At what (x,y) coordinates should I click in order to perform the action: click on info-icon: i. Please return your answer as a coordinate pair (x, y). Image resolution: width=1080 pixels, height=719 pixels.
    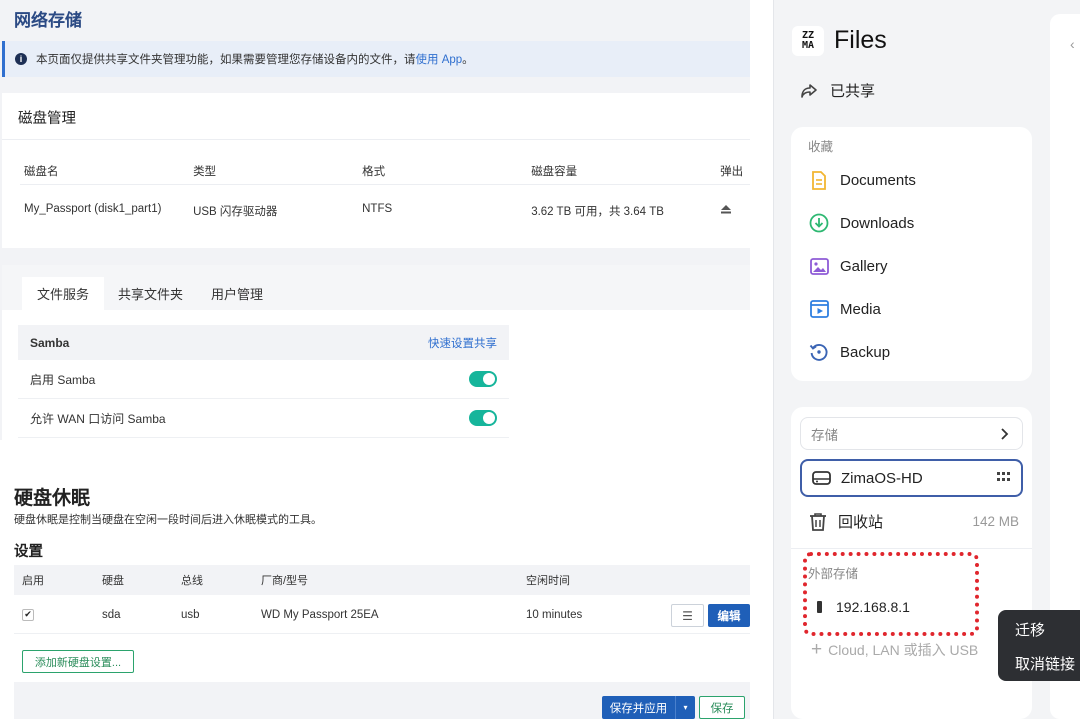
    Looking at the image, I should click on (21, 59).